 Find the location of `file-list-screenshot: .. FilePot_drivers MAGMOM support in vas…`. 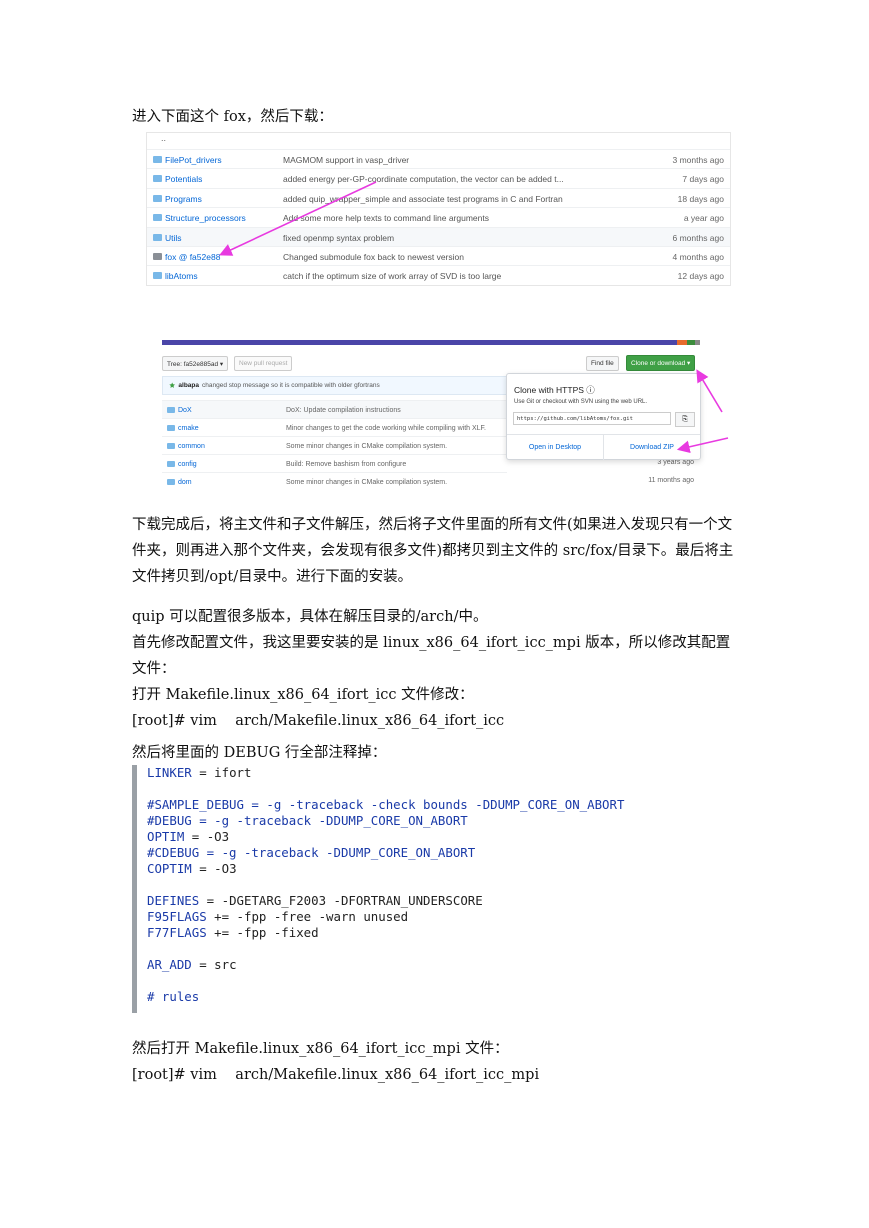

file-list-screenshot: .. FilePot_drivers MAGMOM support in vas… is located at coordinates (438, 209).